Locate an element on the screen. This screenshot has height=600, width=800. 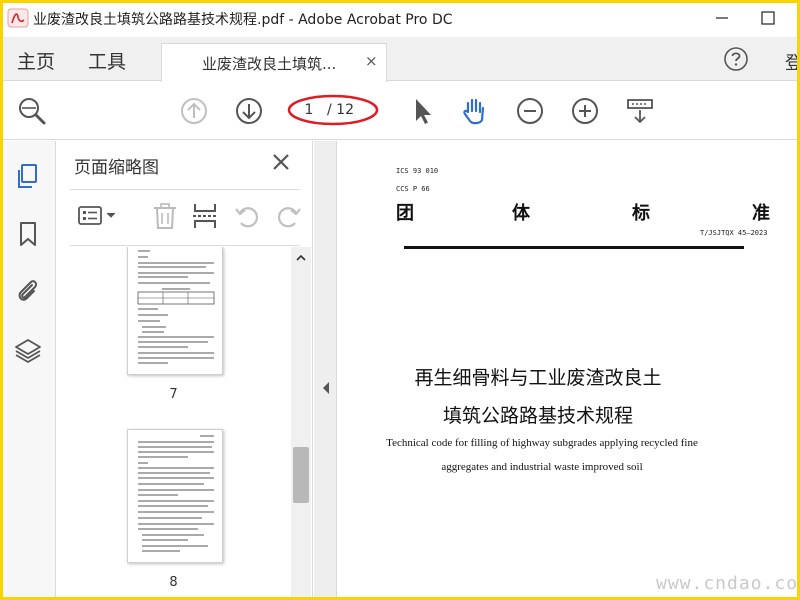
maximize-icon is located at coordinates (768, 18).